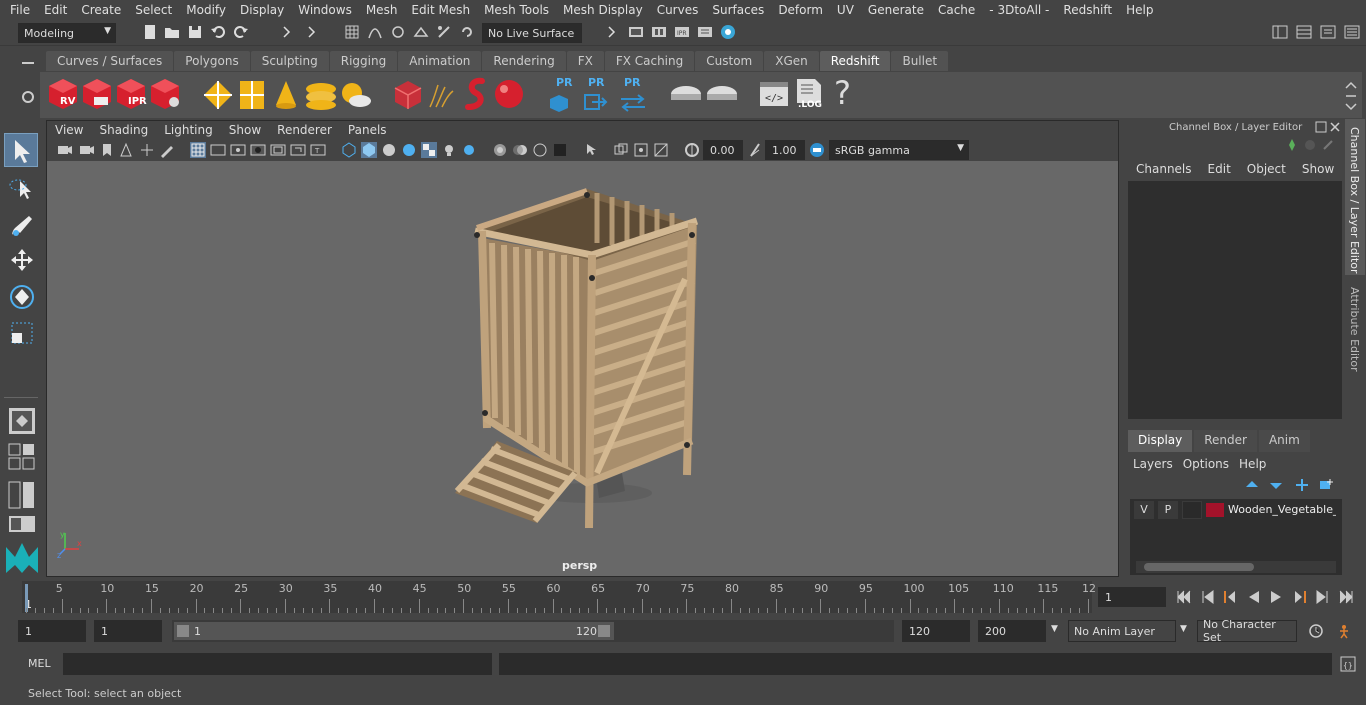 Image resolution: width=1366 pixels, height=705 pixels. Describe the element at coordinates (1206, 464) in the screenshot. I see `layer-menu-options: Options` at that location.